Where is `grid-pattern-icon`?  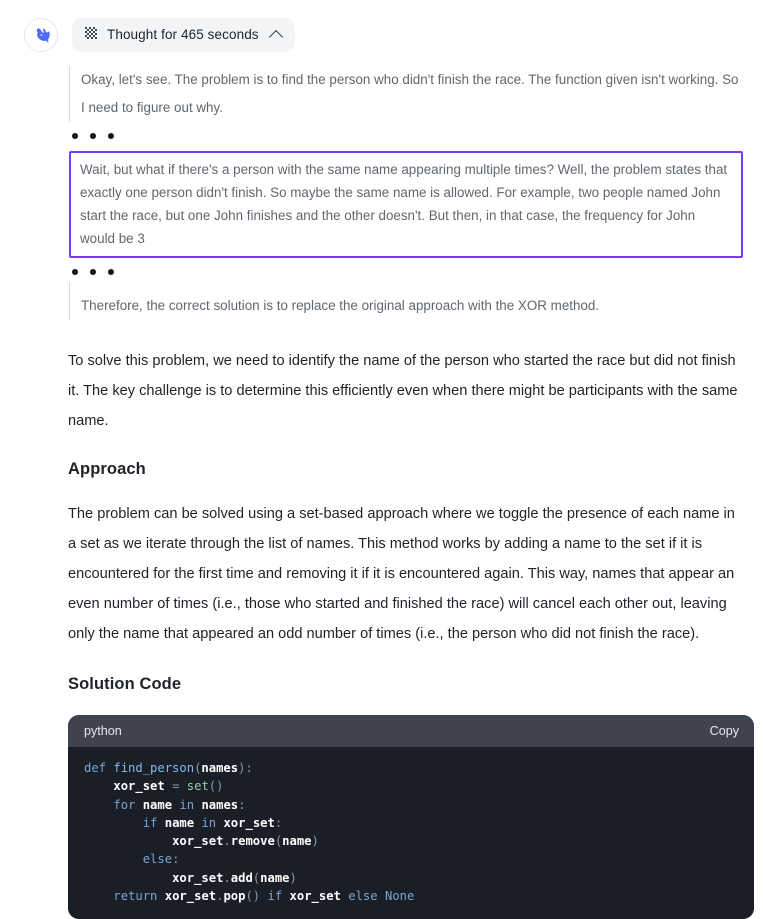
grid-pattern-icon is located at coordinates (91, 35).